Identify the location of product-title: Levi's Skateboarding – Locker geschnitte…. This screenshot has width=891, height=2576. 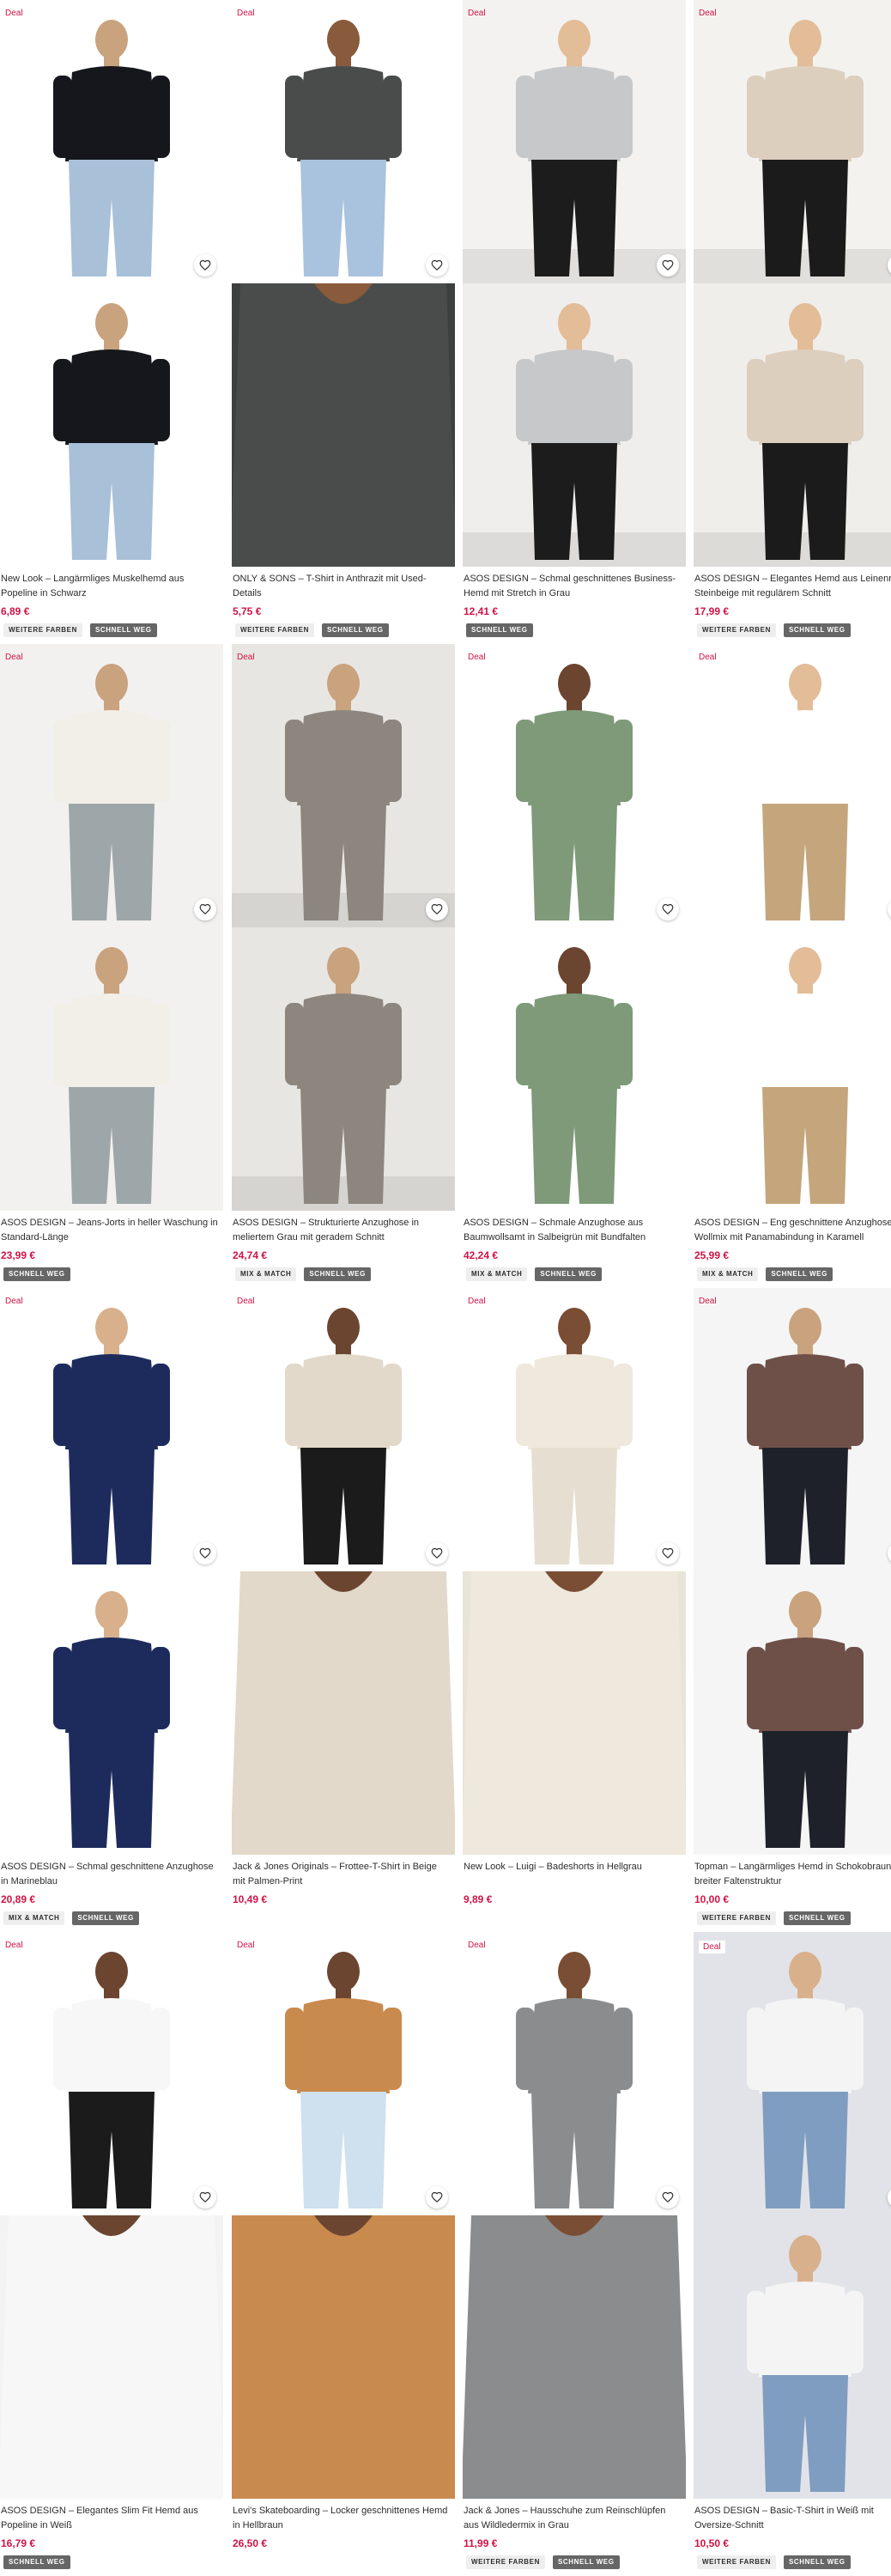
(344, 2518).